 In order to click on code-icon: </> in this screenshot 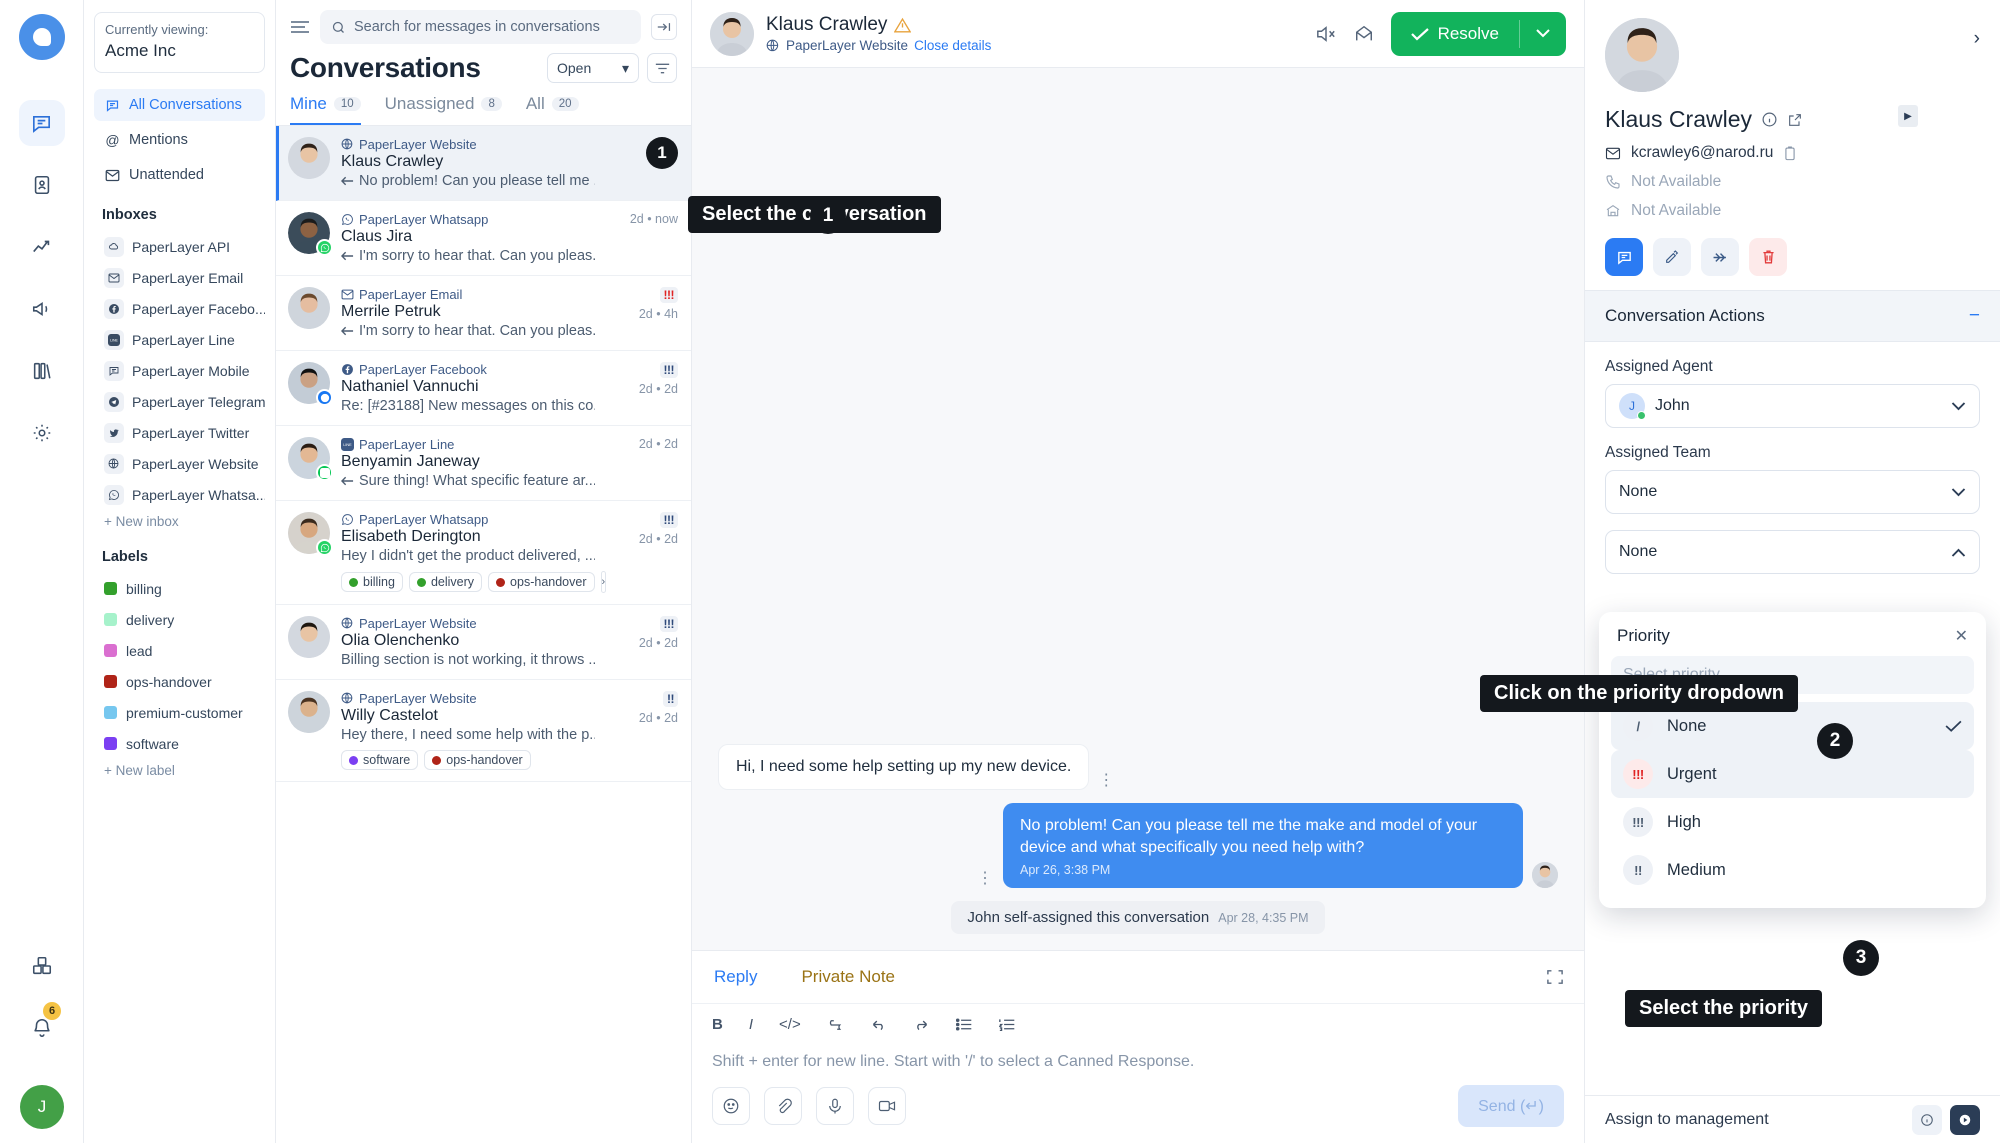, I will do `click(790, 1024)`.